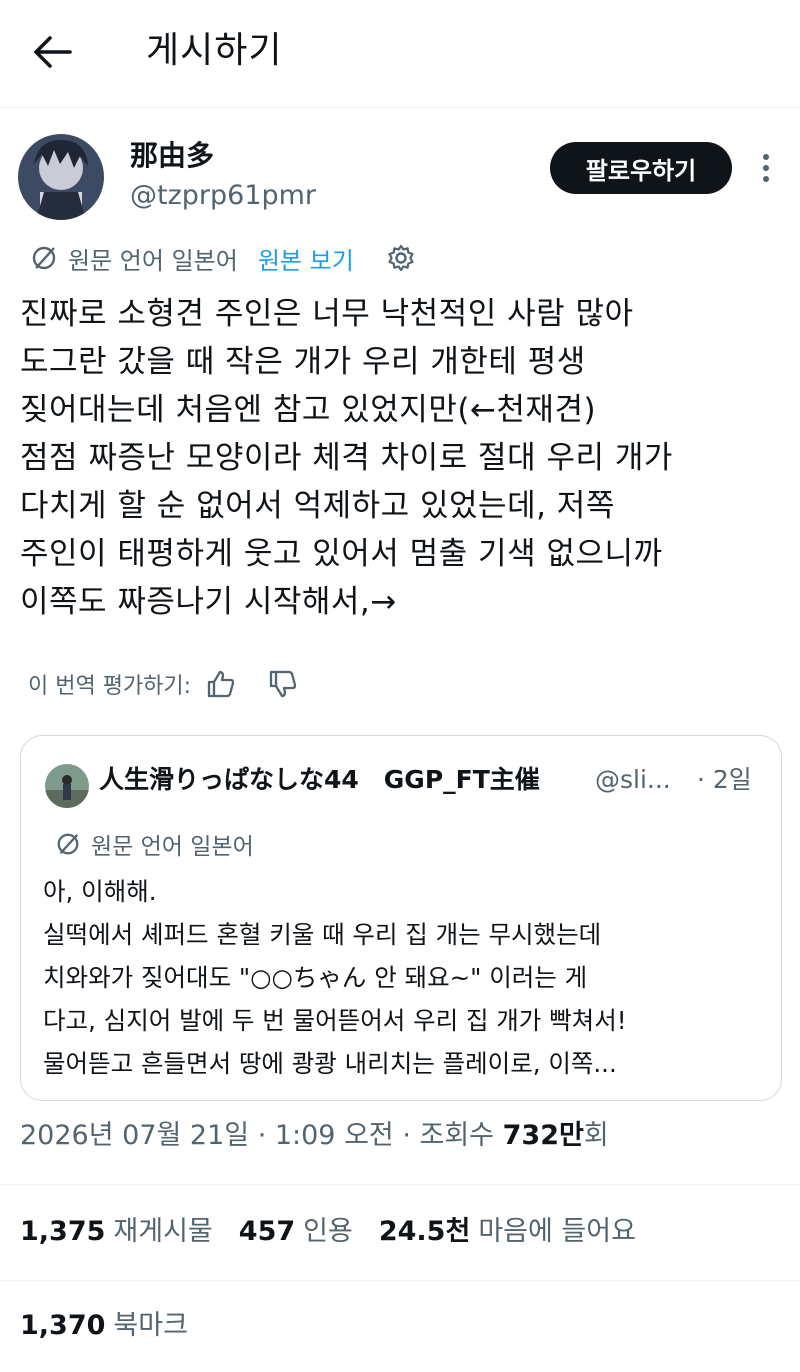 The width and height of the screenshot is (800, 1372). I want to click on tweet-line: 이쪽도 짜증나기 시작해서,→, so click(208, 602).